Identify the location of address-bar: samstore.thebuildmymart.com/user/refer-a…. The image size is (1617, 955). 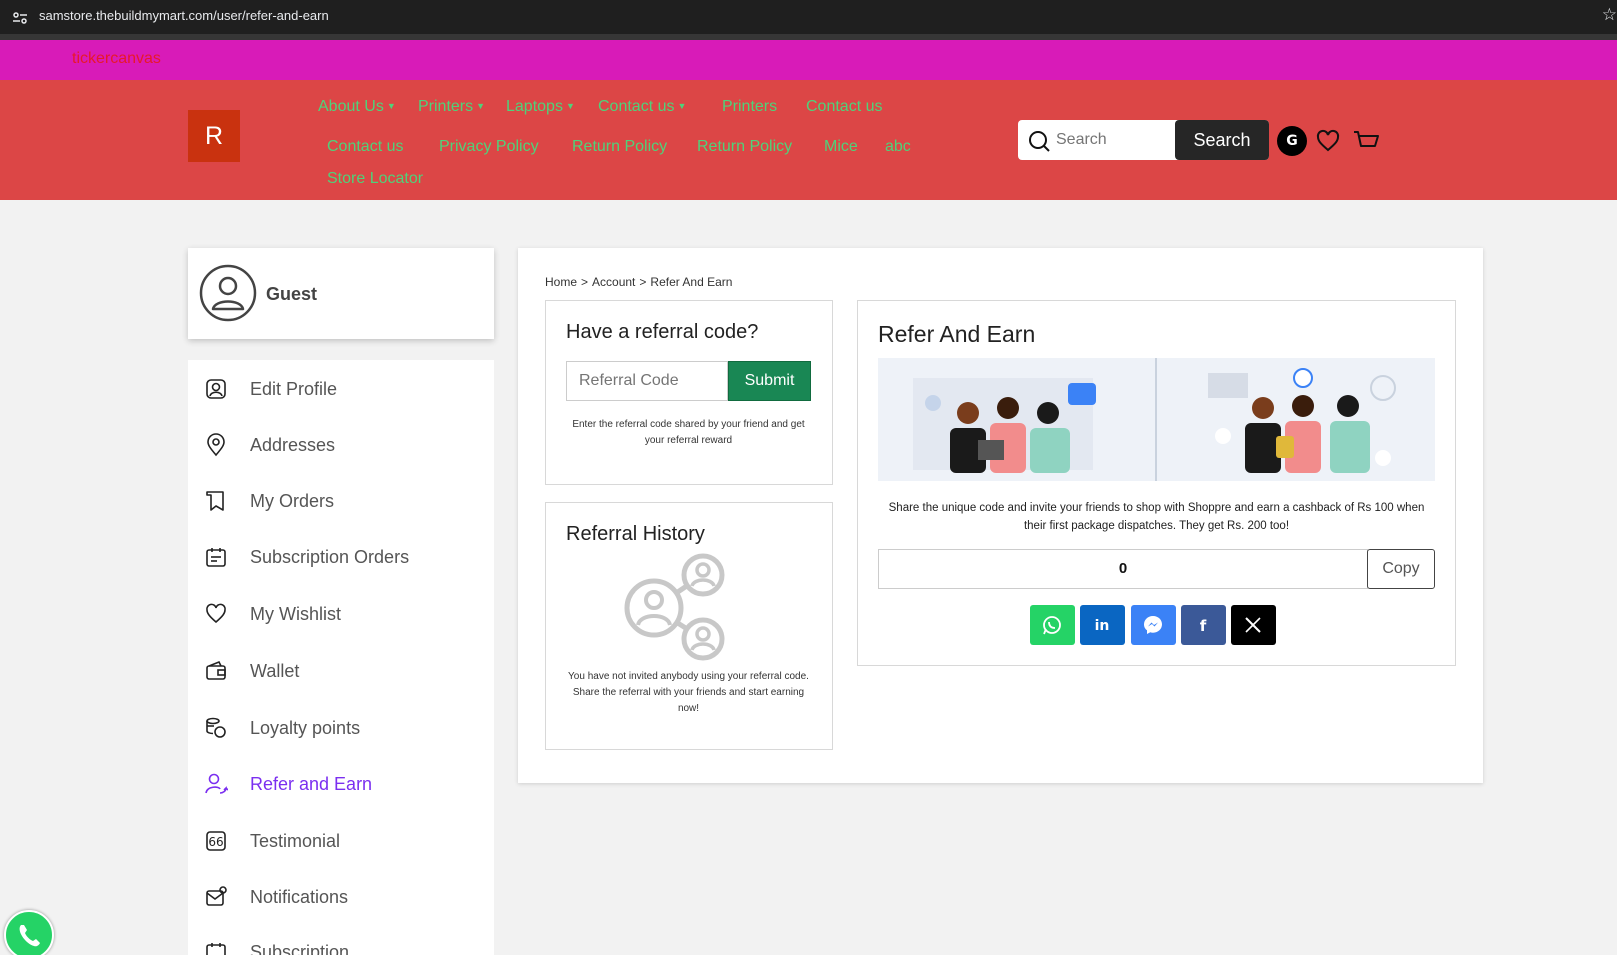
(184, 15).